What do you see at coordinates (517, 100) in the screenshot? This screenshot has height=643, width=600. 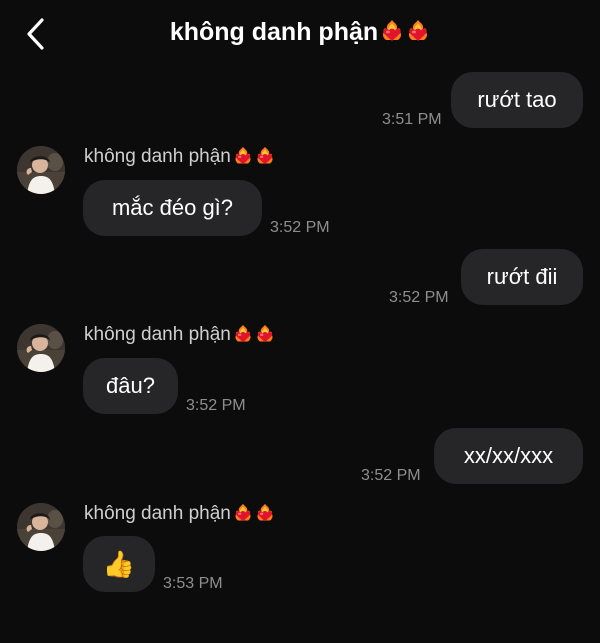 I see `message-bubble-outgoing: rướt tao` at bounding box center [517, 100].